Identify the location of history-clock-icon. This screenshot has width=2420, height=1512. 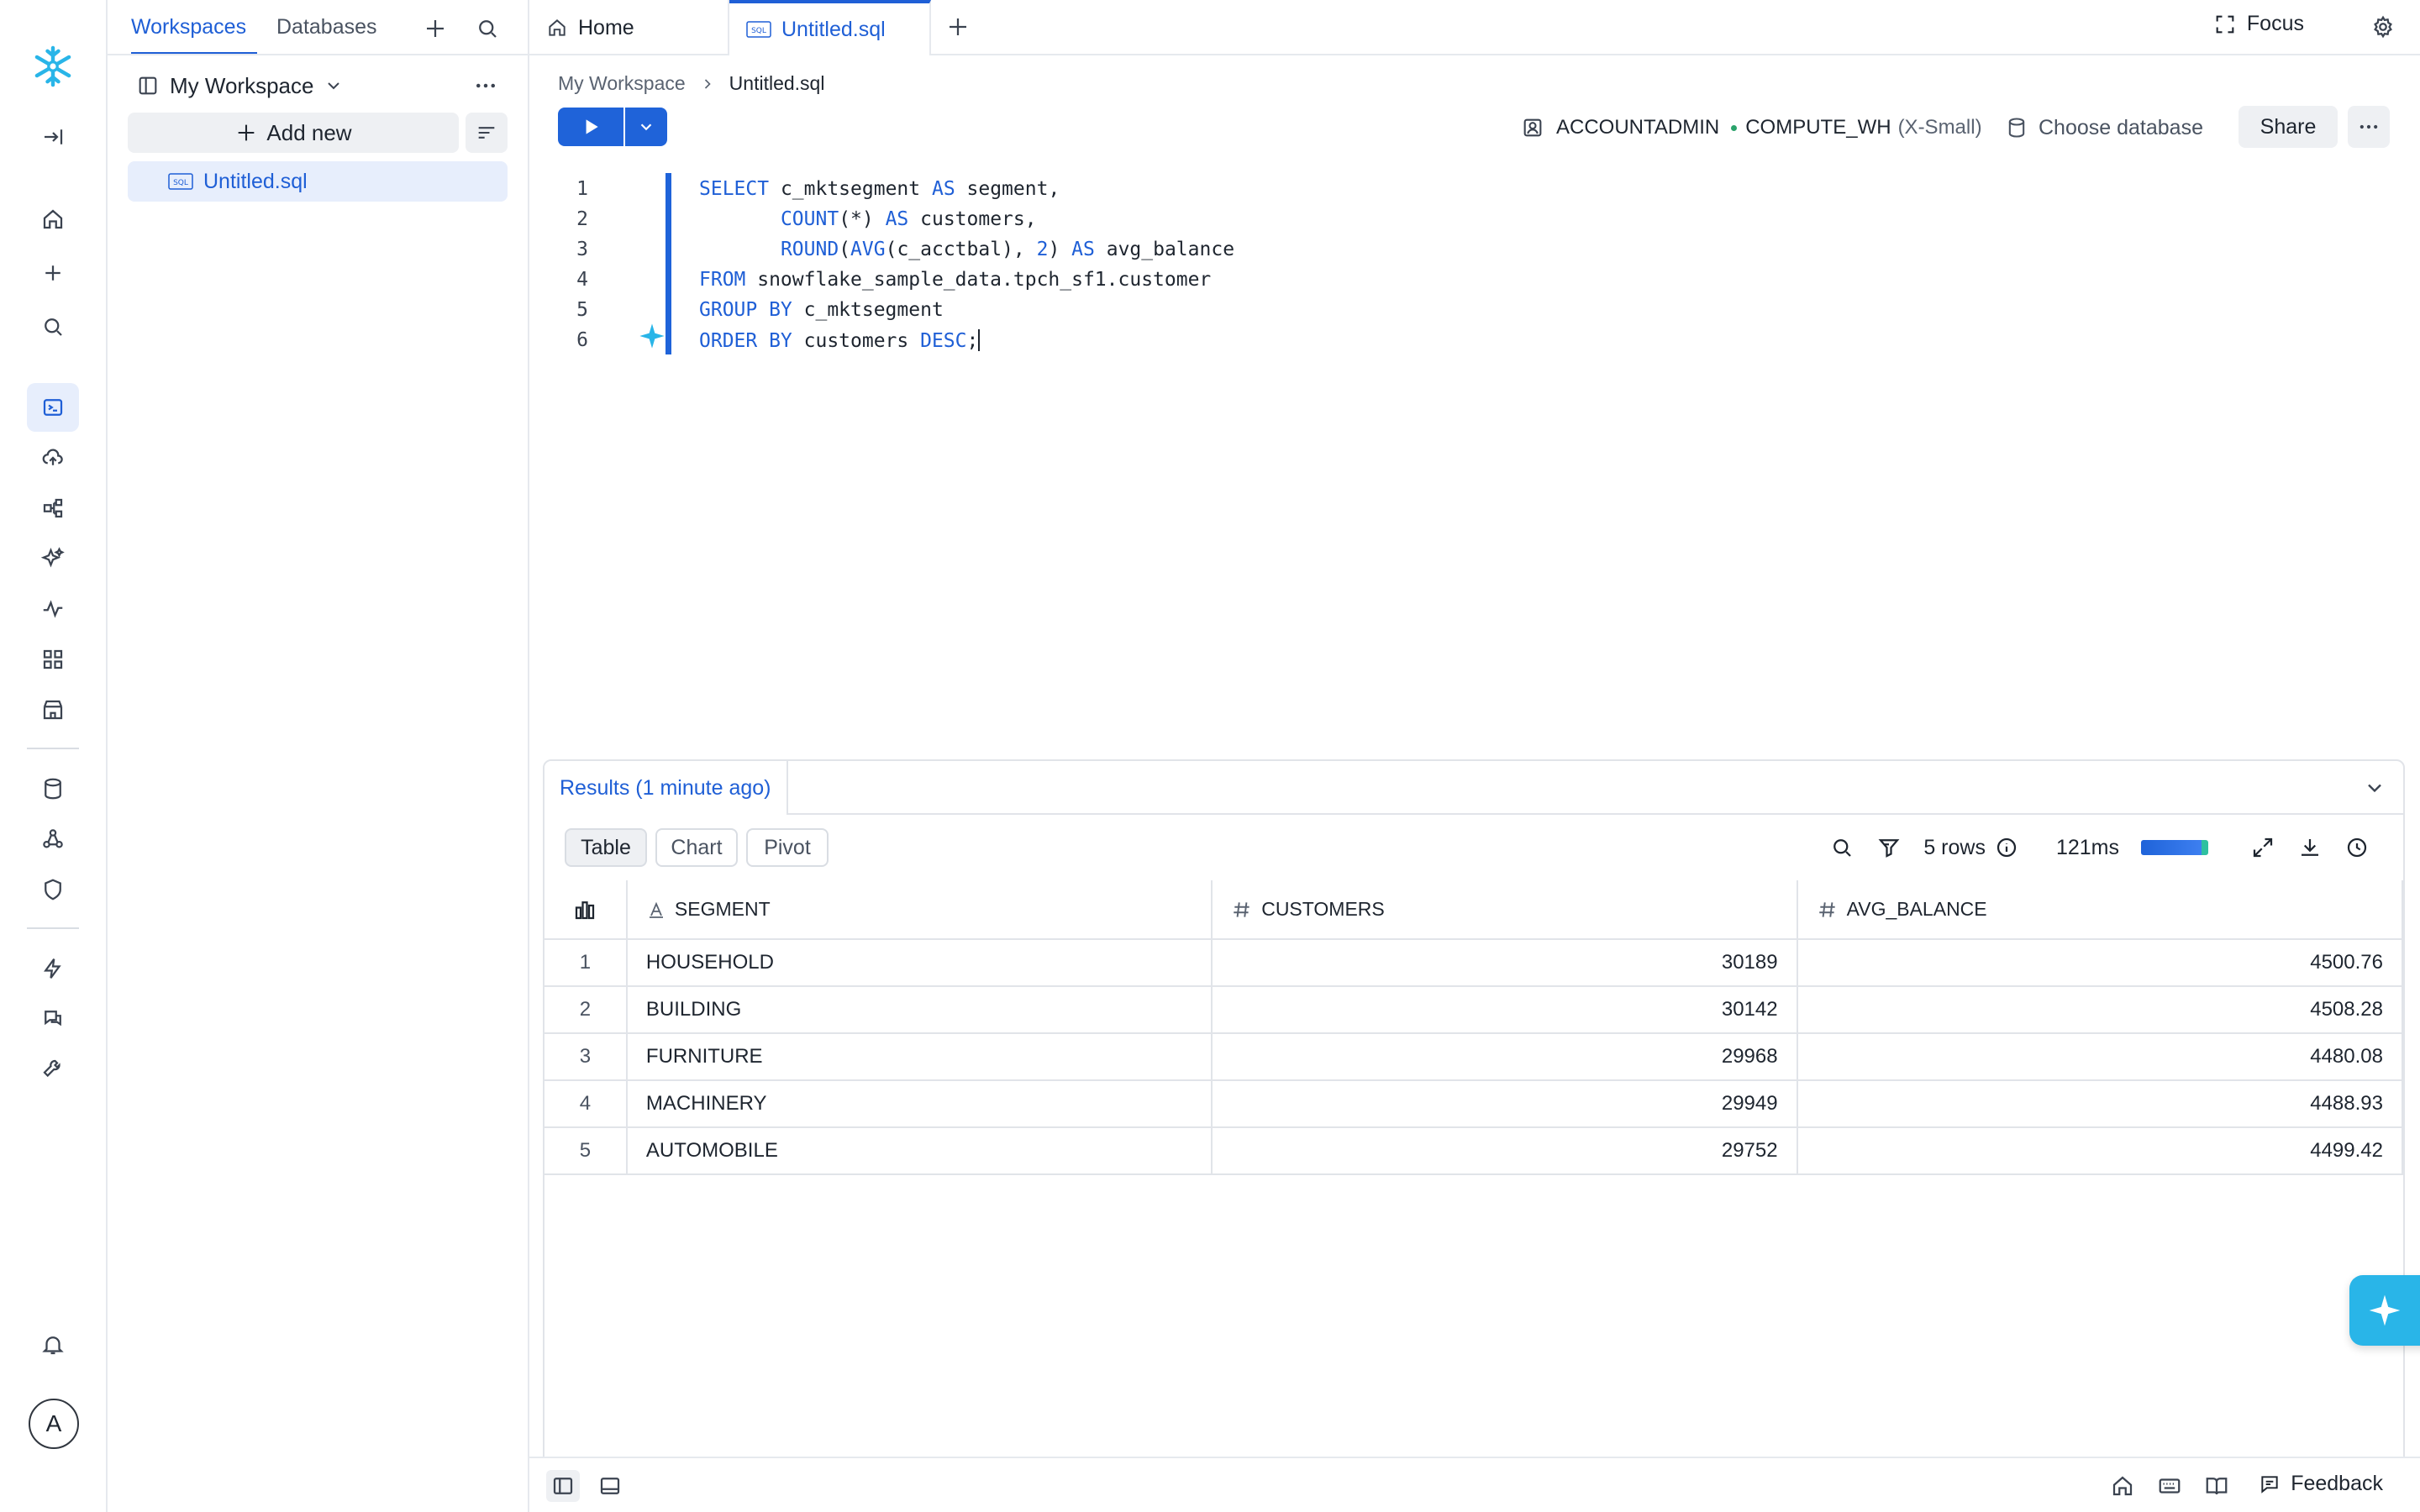
(2357, 847).